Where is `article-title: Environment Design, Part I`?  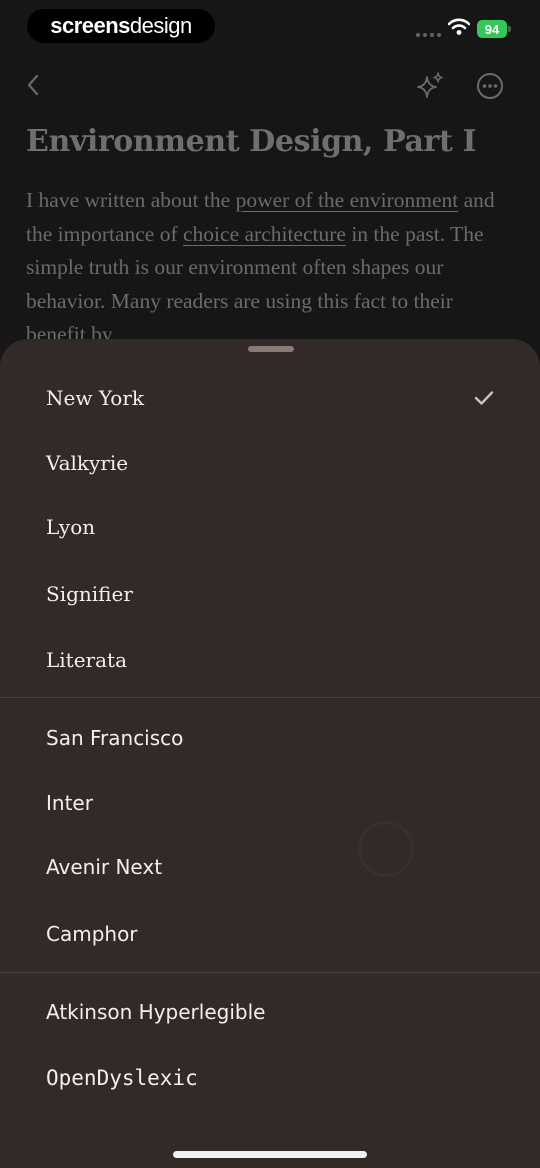
article-title: Environment Design, Part I is located at coordinates (251, 141).